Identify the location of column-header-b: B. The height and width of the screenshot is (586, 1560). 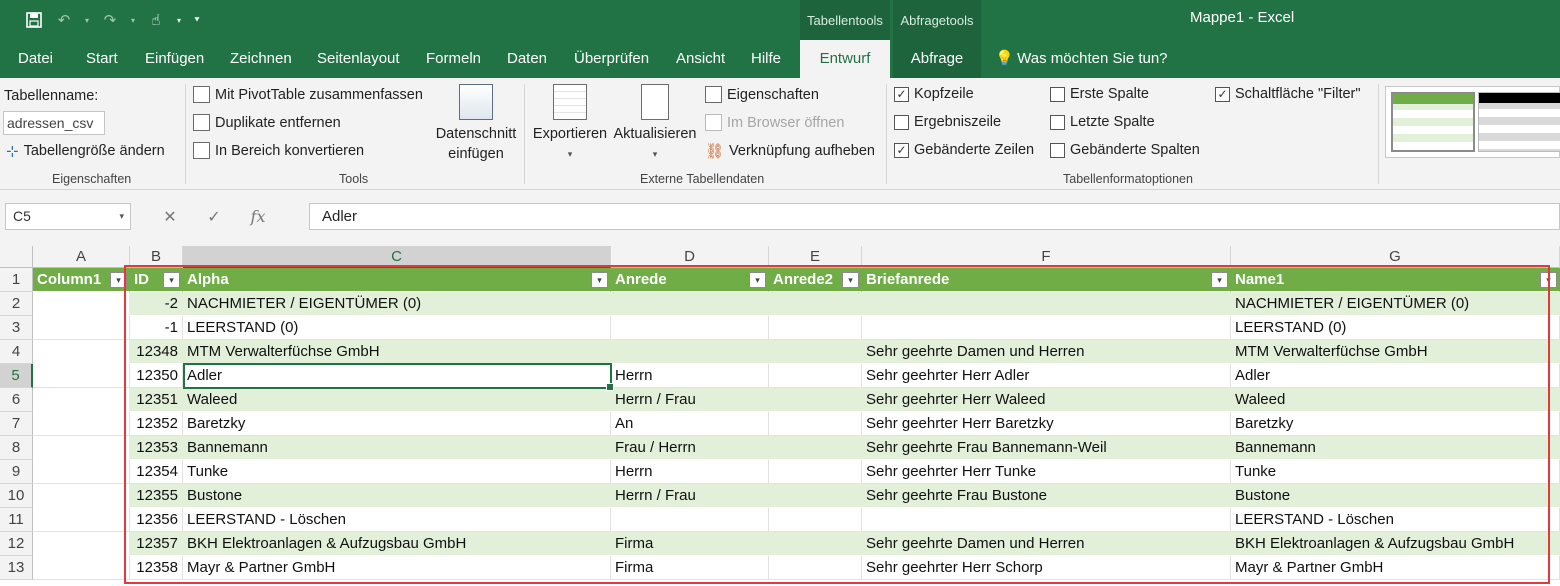
(156, 257).